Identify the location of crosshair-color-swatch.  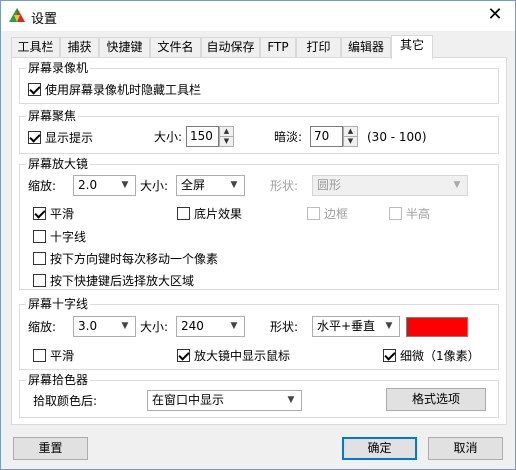
(437, 327).